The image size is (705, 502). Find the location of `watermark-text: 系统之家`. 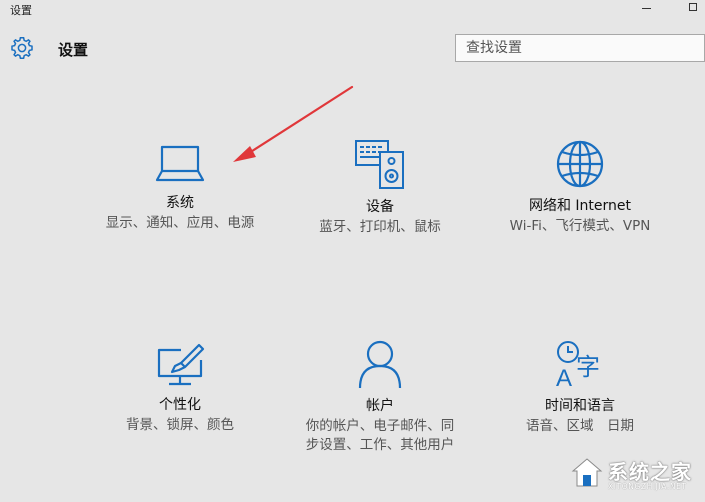

watermark-text: 系统之家 is located at coordinates (650, 472).